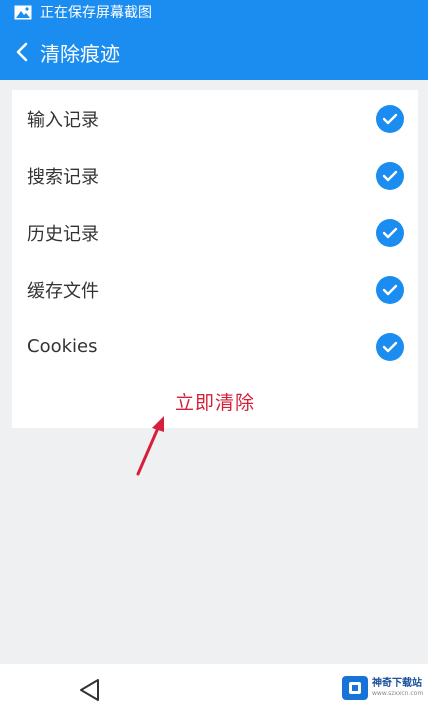 The image size is (428, 714). Describe the element at coordinates (397, 683) in the screenshot. I see `watermark-name: 神奇下载站` at that location.